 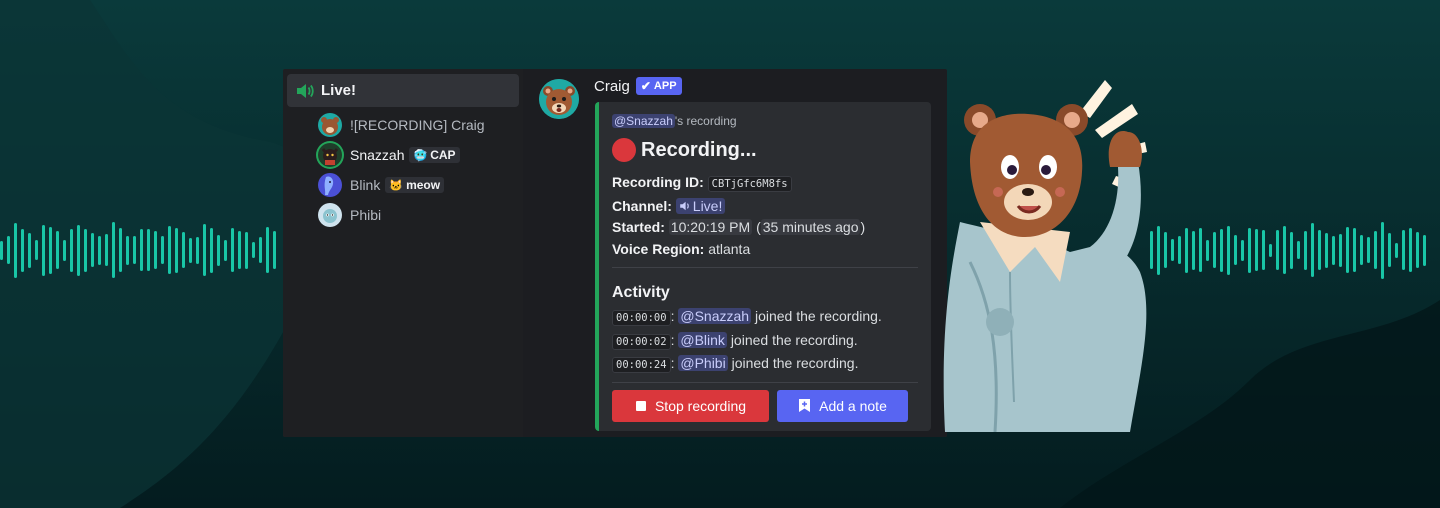 I want to click on audio-waveform-right, so click(x=1288, y=250).